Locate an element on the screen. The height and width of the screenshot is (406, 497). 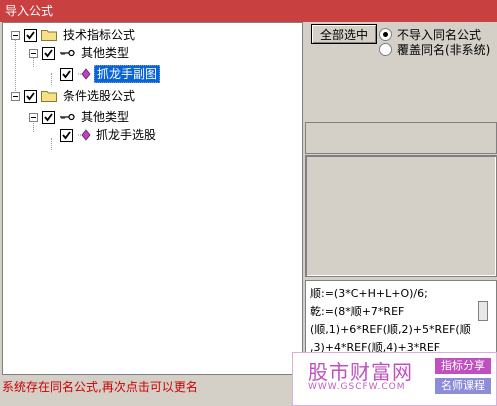
tree-label-category-2: 其他类型 is located at coordinates (105, 117).